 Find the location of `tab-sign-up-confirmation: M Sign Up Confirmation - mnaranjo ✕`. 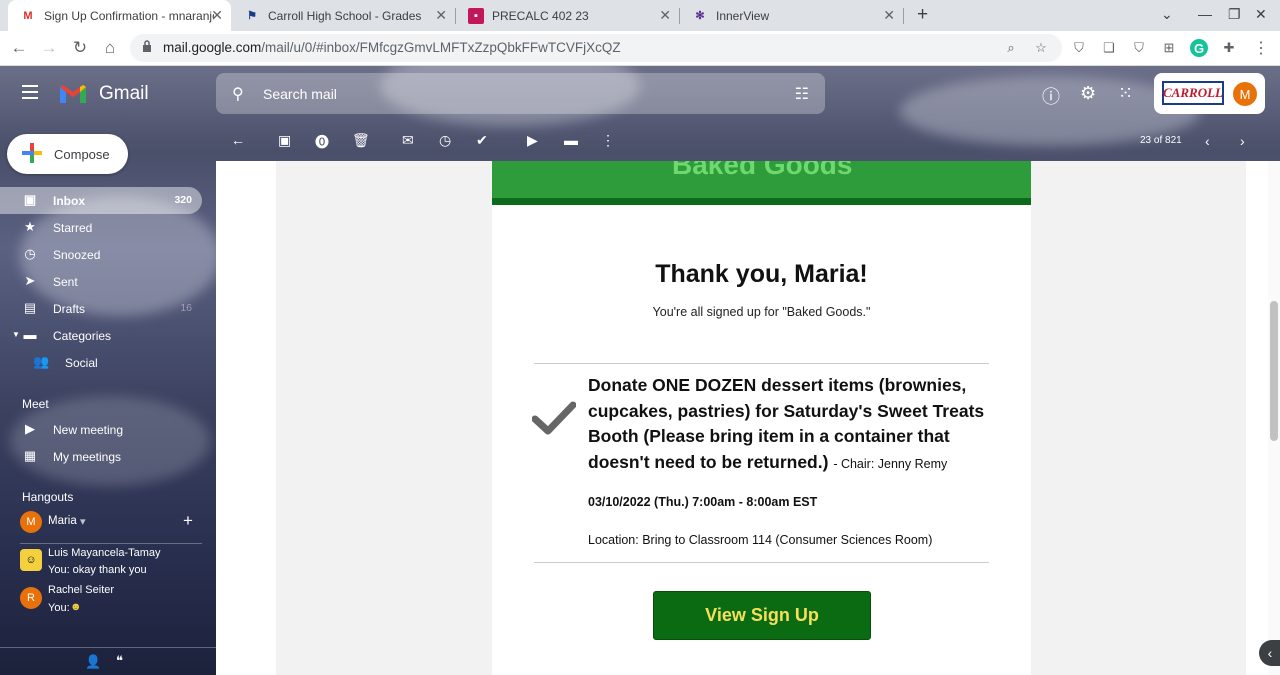

tab-sign-up-confirmation: M Sign Up Confirmation - mnaranjo ✕ is located at coordinates (119, 15).